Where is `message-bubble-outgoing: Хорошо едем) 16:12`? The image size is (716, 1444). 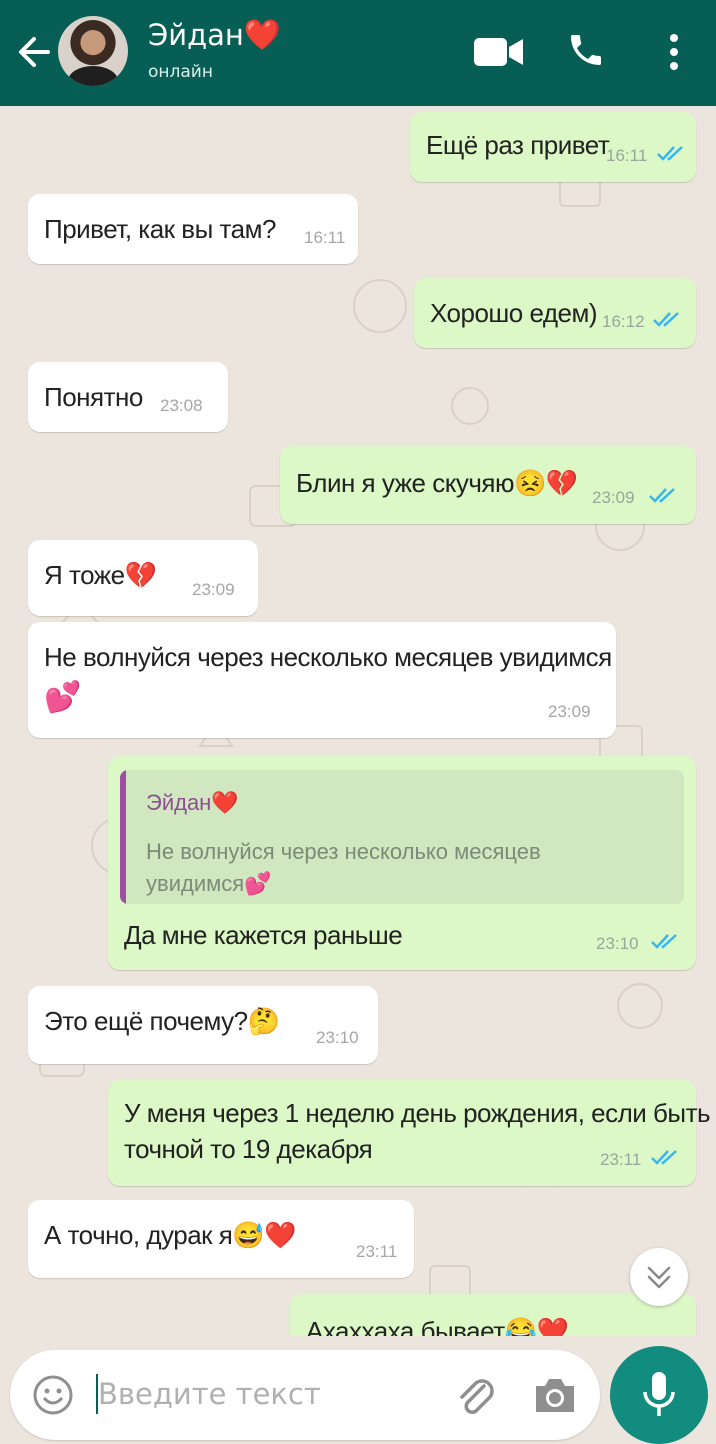
message-bubble-outgoing: Хорошо едем) 16:12 is located at coordinates (555, 313).